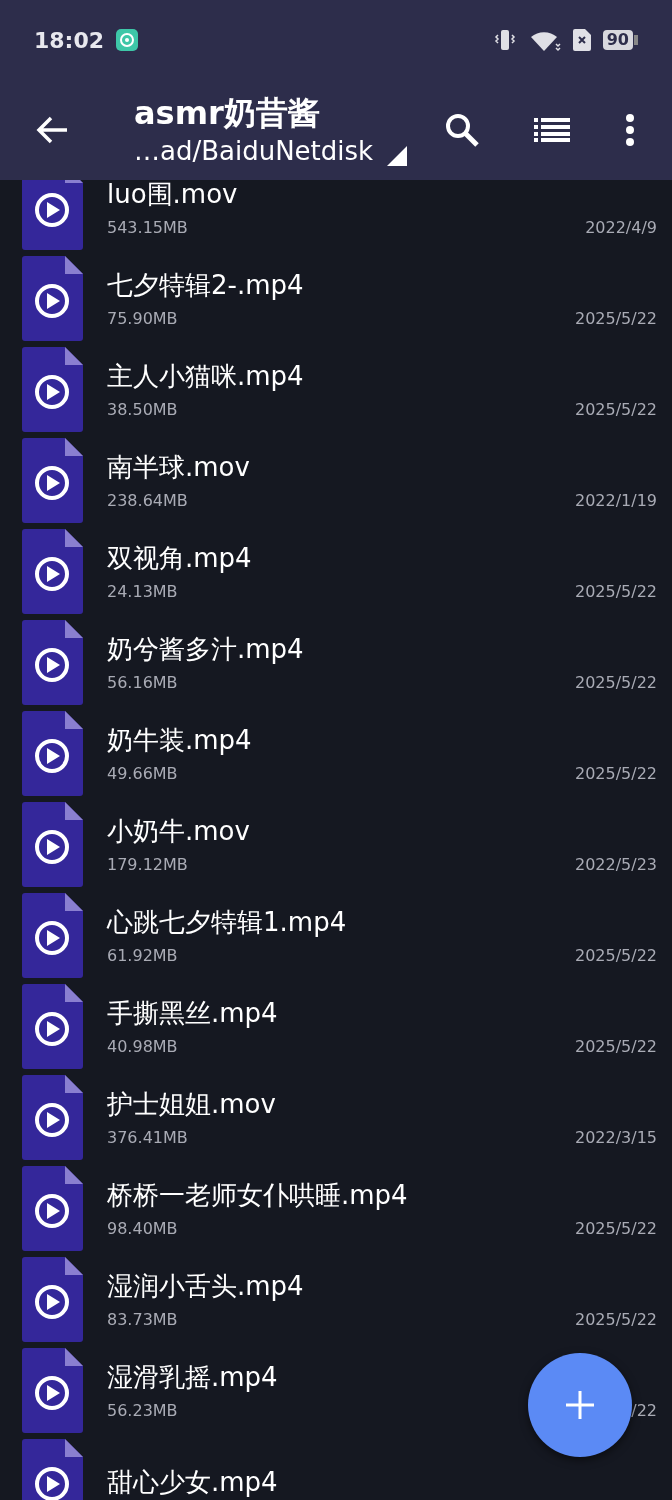 The image size is (672, 1500). What do you see at coordinates (142, 773) in the screenshot?
I see `file-size: 49.66MB` at bounding box center [142, 773].